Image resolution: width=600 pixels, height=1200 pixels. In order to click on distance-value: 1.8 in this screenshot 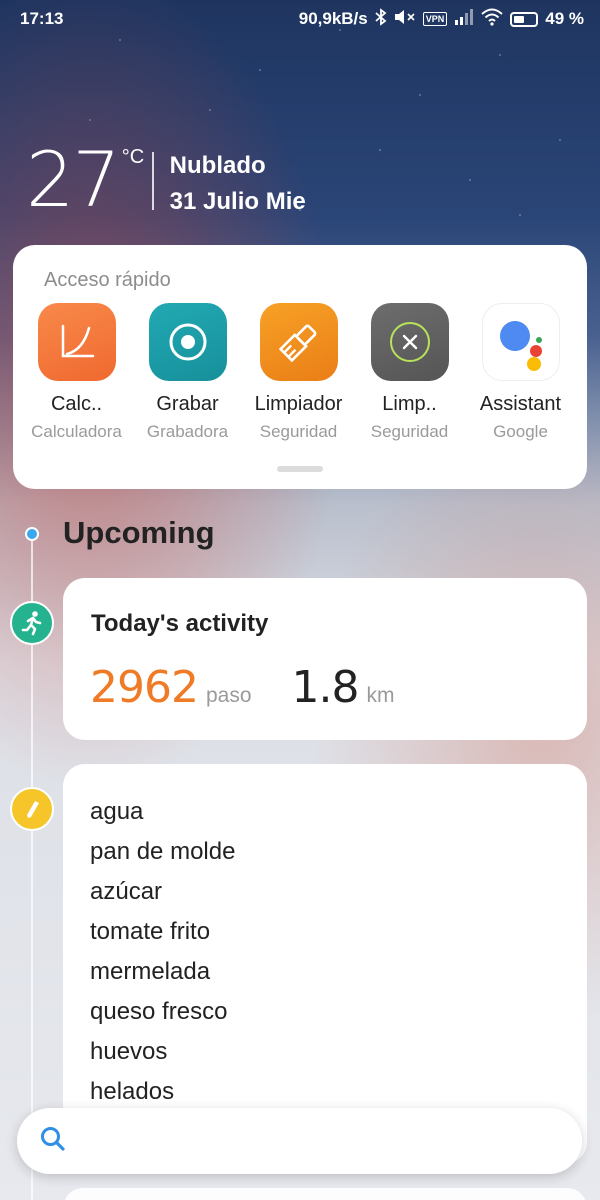, I will do `click(325, 687)`.